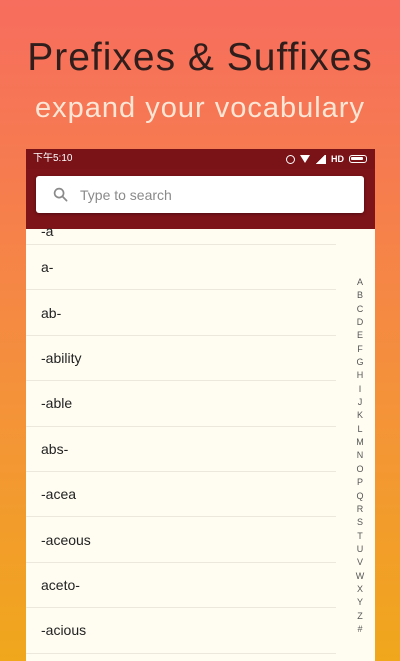  I want to click on promo-title: Prefixes & Suffixes, so click(200, 57).